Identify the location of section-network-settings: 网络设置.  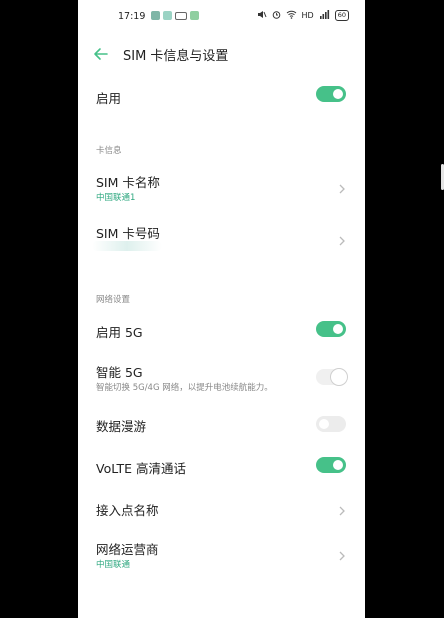
(113, 300).